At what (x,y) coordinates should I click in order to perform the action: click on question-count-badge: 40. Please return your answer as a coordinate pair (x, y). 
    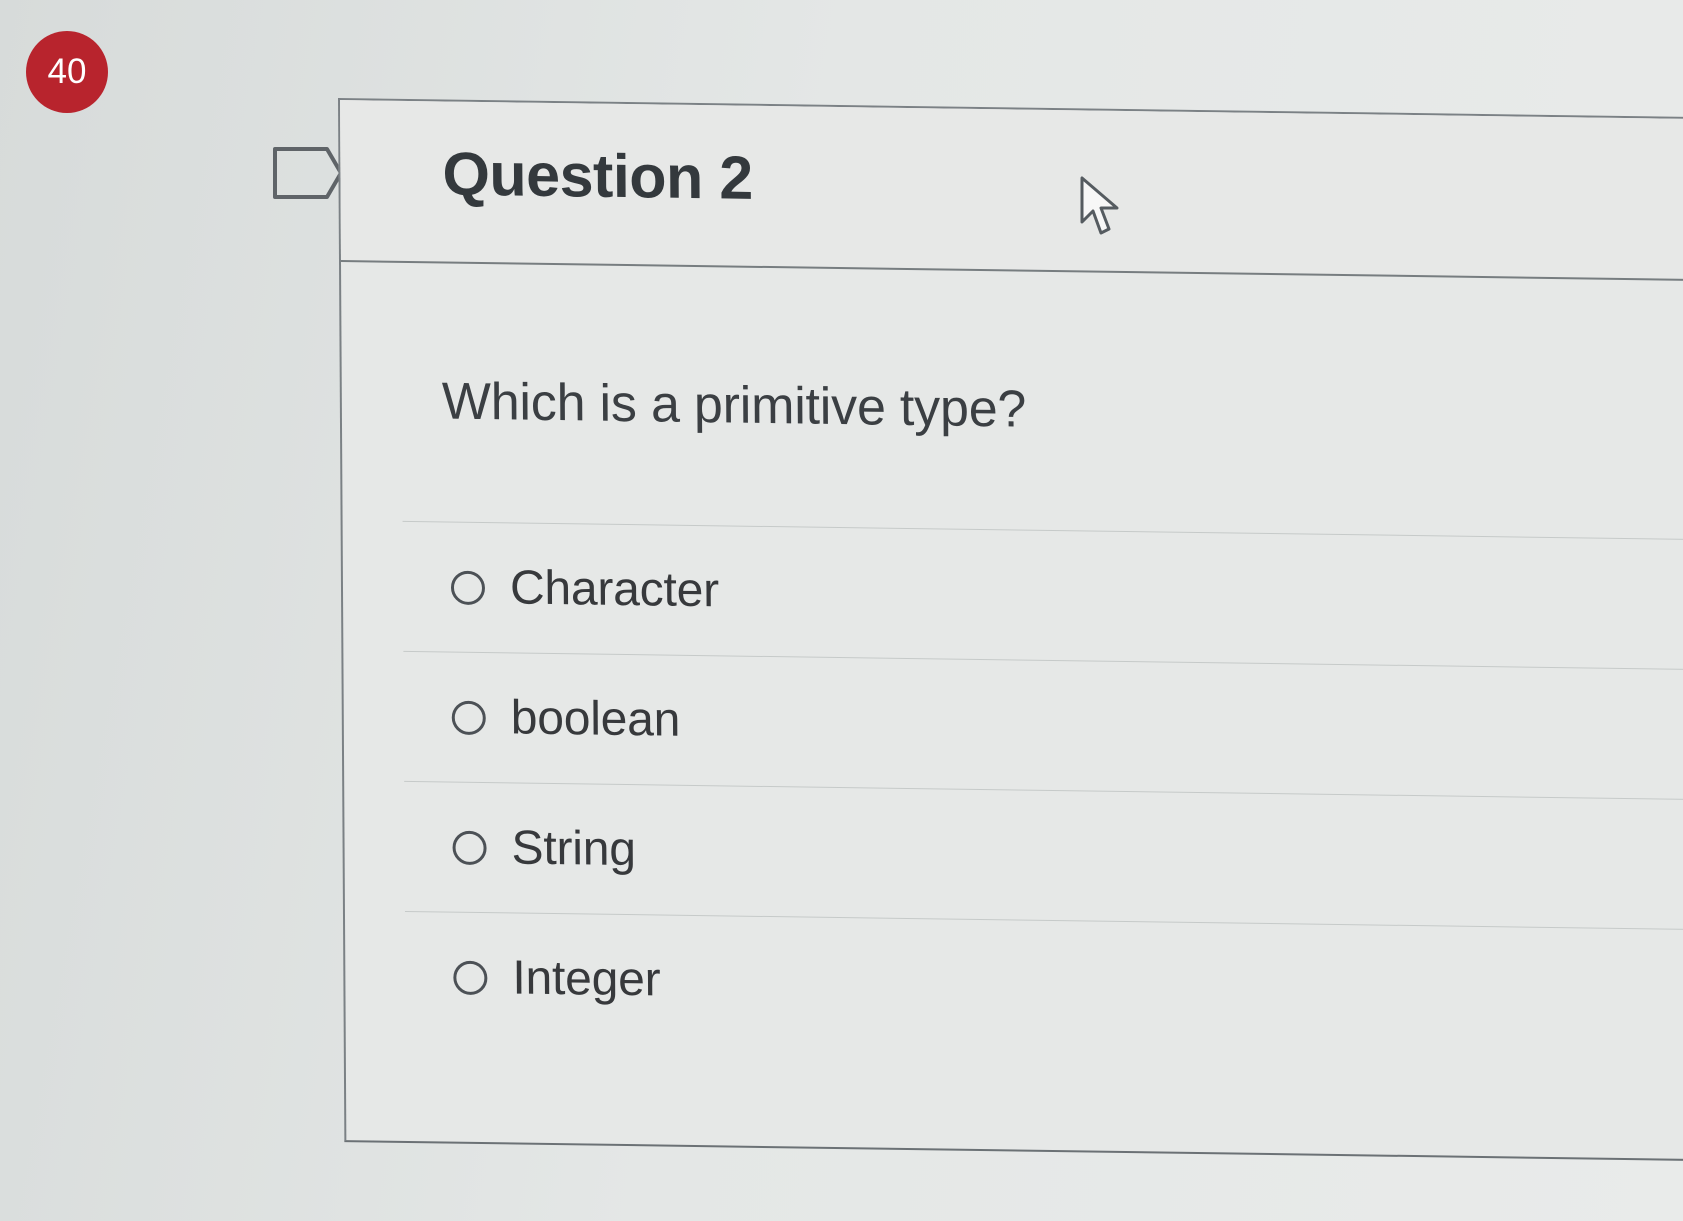
    Looking at the image, I should click on (67, 72).